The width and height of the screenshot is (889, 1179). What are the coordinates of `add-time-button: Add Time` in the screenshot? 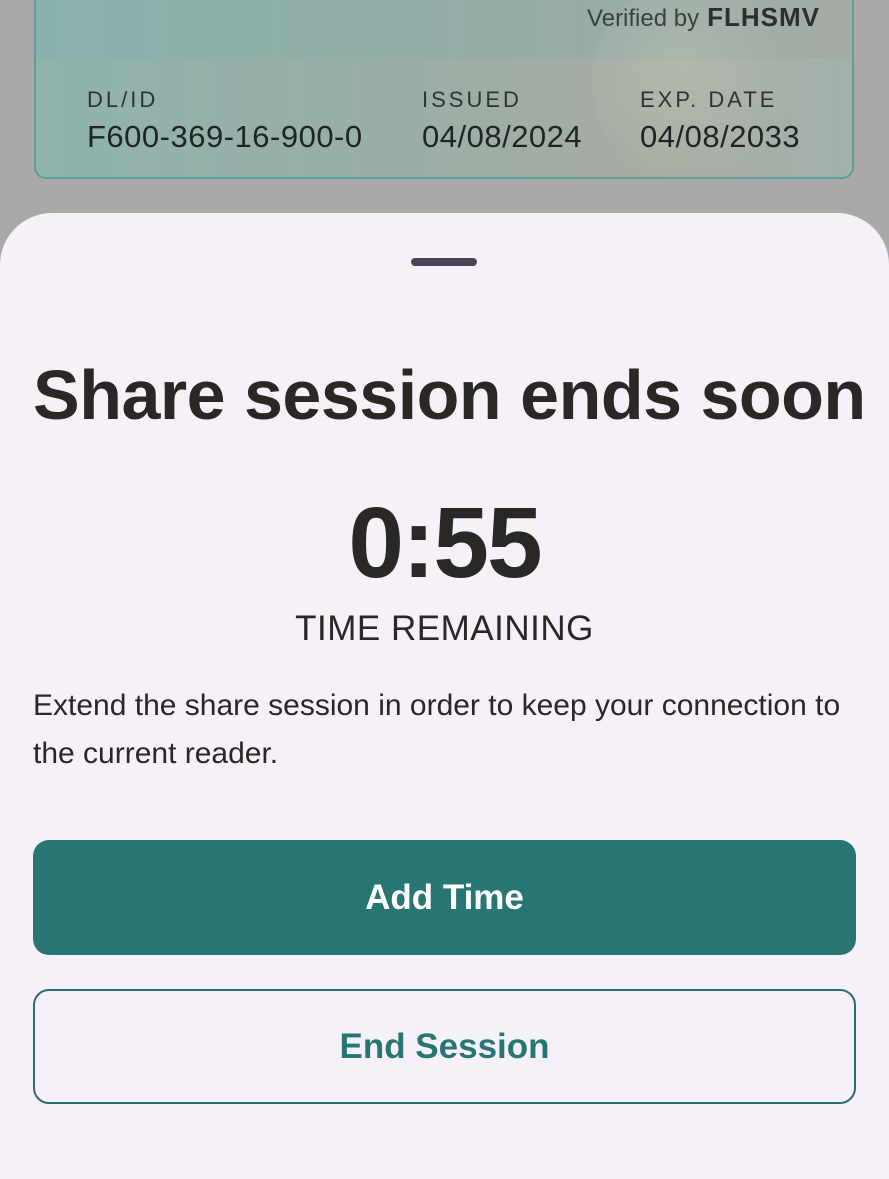 It's located at (444, 897).